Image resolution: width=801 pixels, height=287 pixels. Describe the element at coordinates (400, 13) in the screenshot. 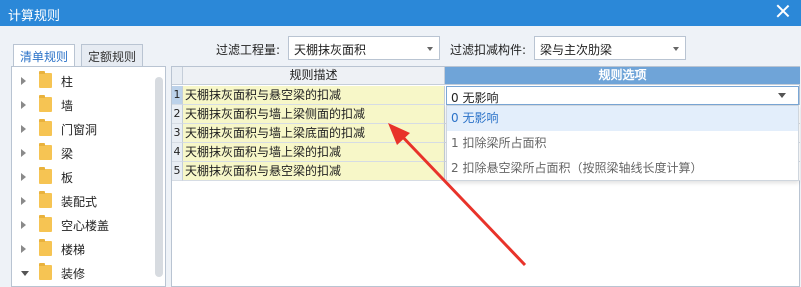

I see `title-bar: 计算规则` at that location.